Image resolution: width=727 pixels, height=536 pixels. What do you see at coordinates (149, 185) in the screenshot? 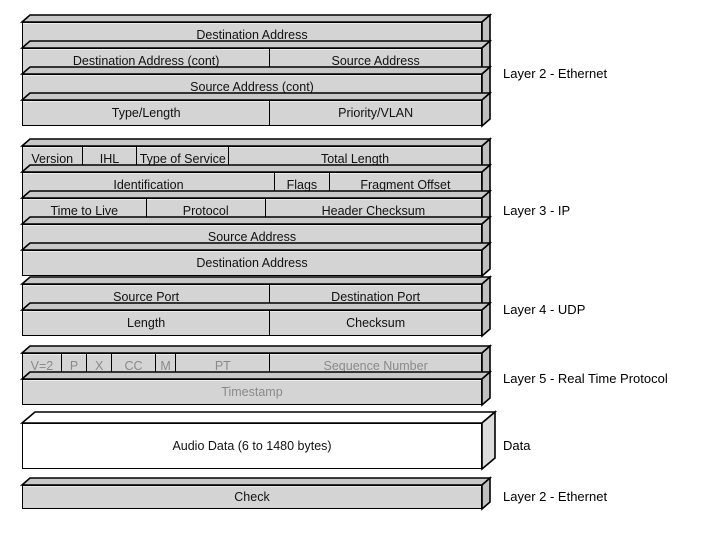
I see `protocol-field: Identification` at bounding box center [149, 185].